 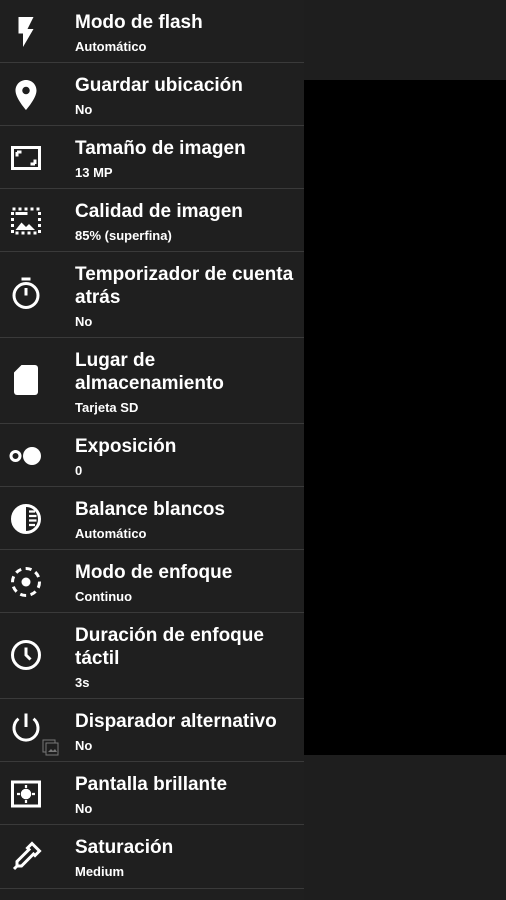 I want to click on photo-stack-icon, so click(x=51, y=748).